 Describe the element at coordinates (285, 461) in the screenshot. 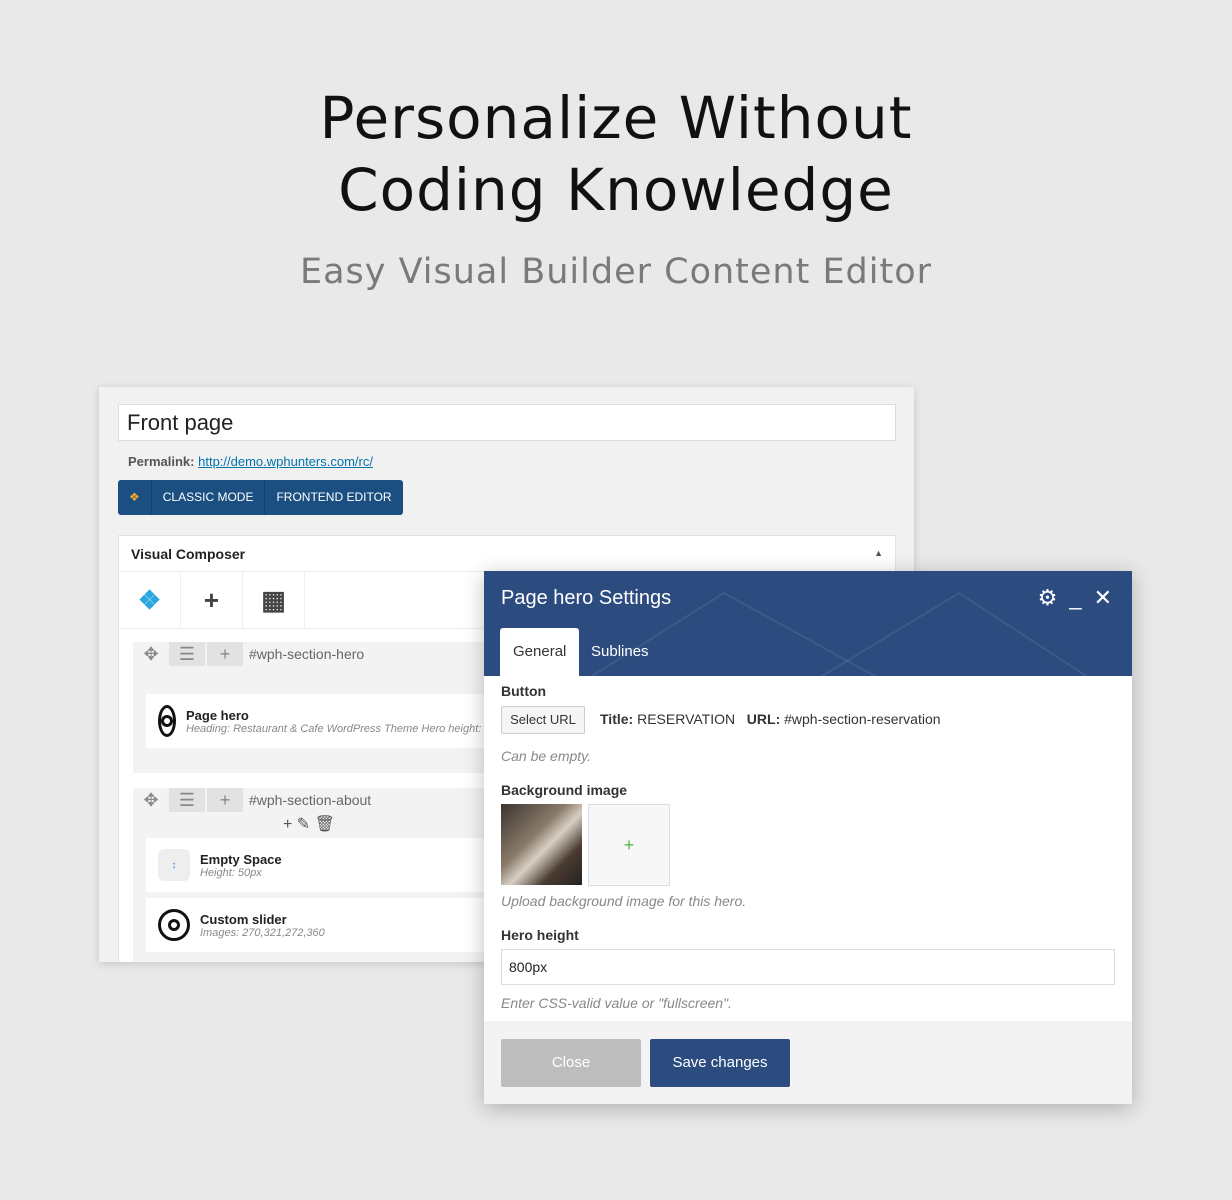

I see `permalink-link: http://demo.wphunters.com/rc/` at that location.